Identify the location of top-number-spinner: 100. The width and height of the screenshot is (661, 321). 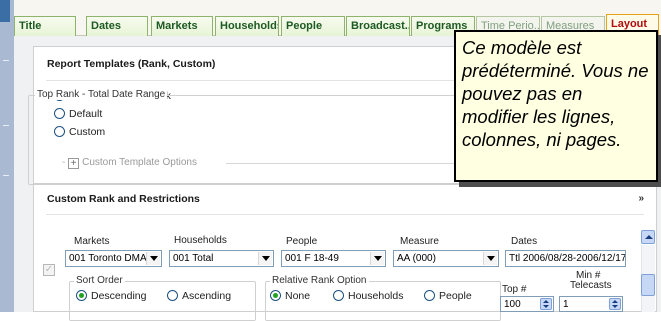
(527, 304).